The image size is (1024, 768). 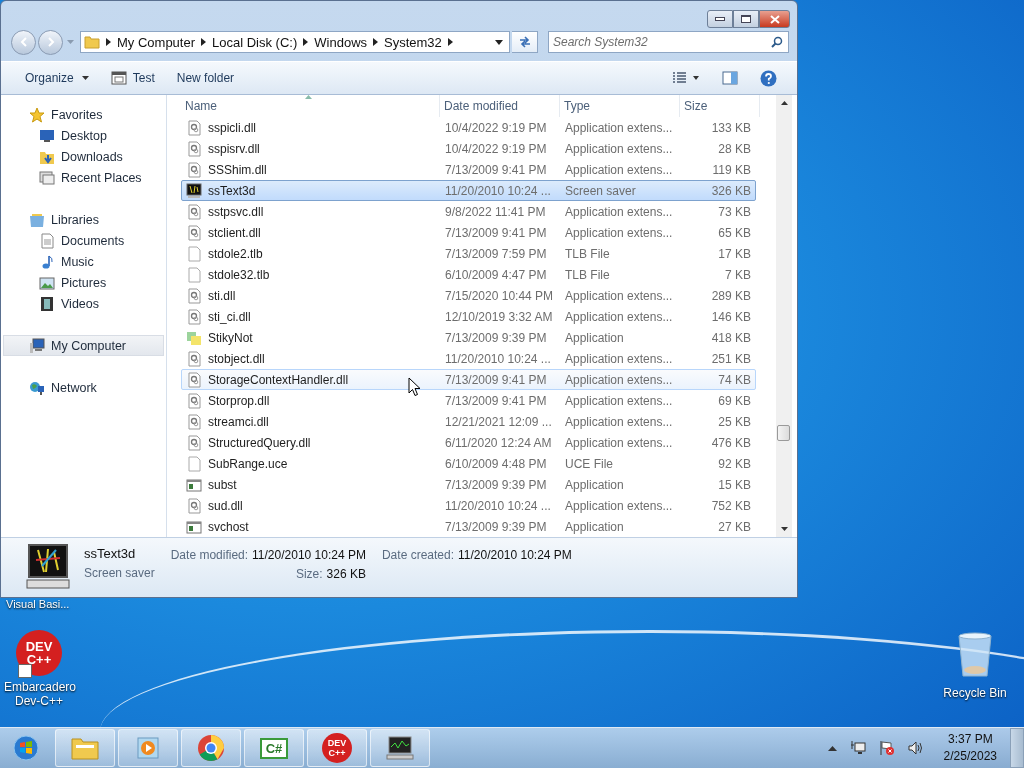 I want to click on file-name: stclient.dll, so click(x=234, y=232).